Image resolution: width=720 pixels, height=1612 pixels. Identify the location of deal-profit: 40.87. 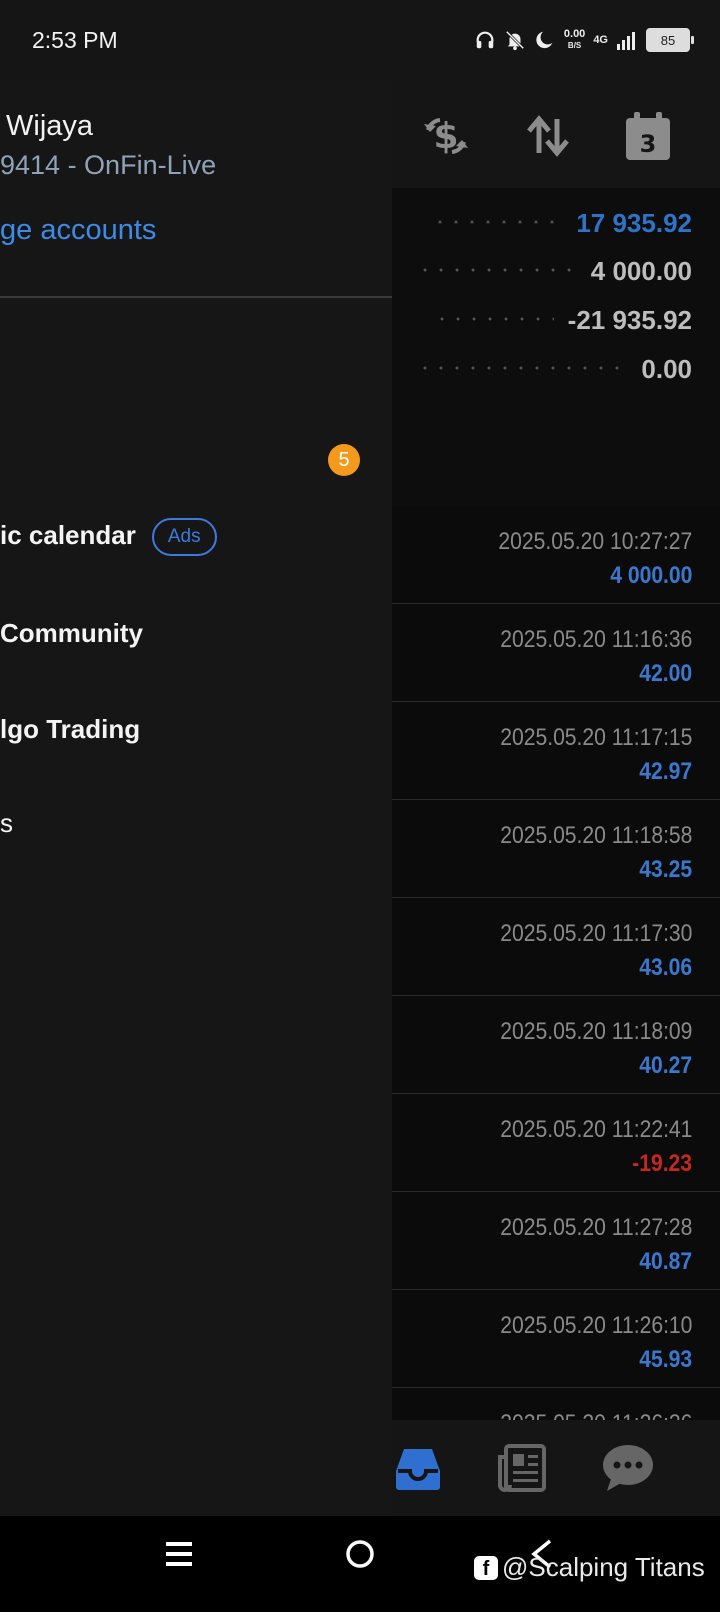
(665, 1261).